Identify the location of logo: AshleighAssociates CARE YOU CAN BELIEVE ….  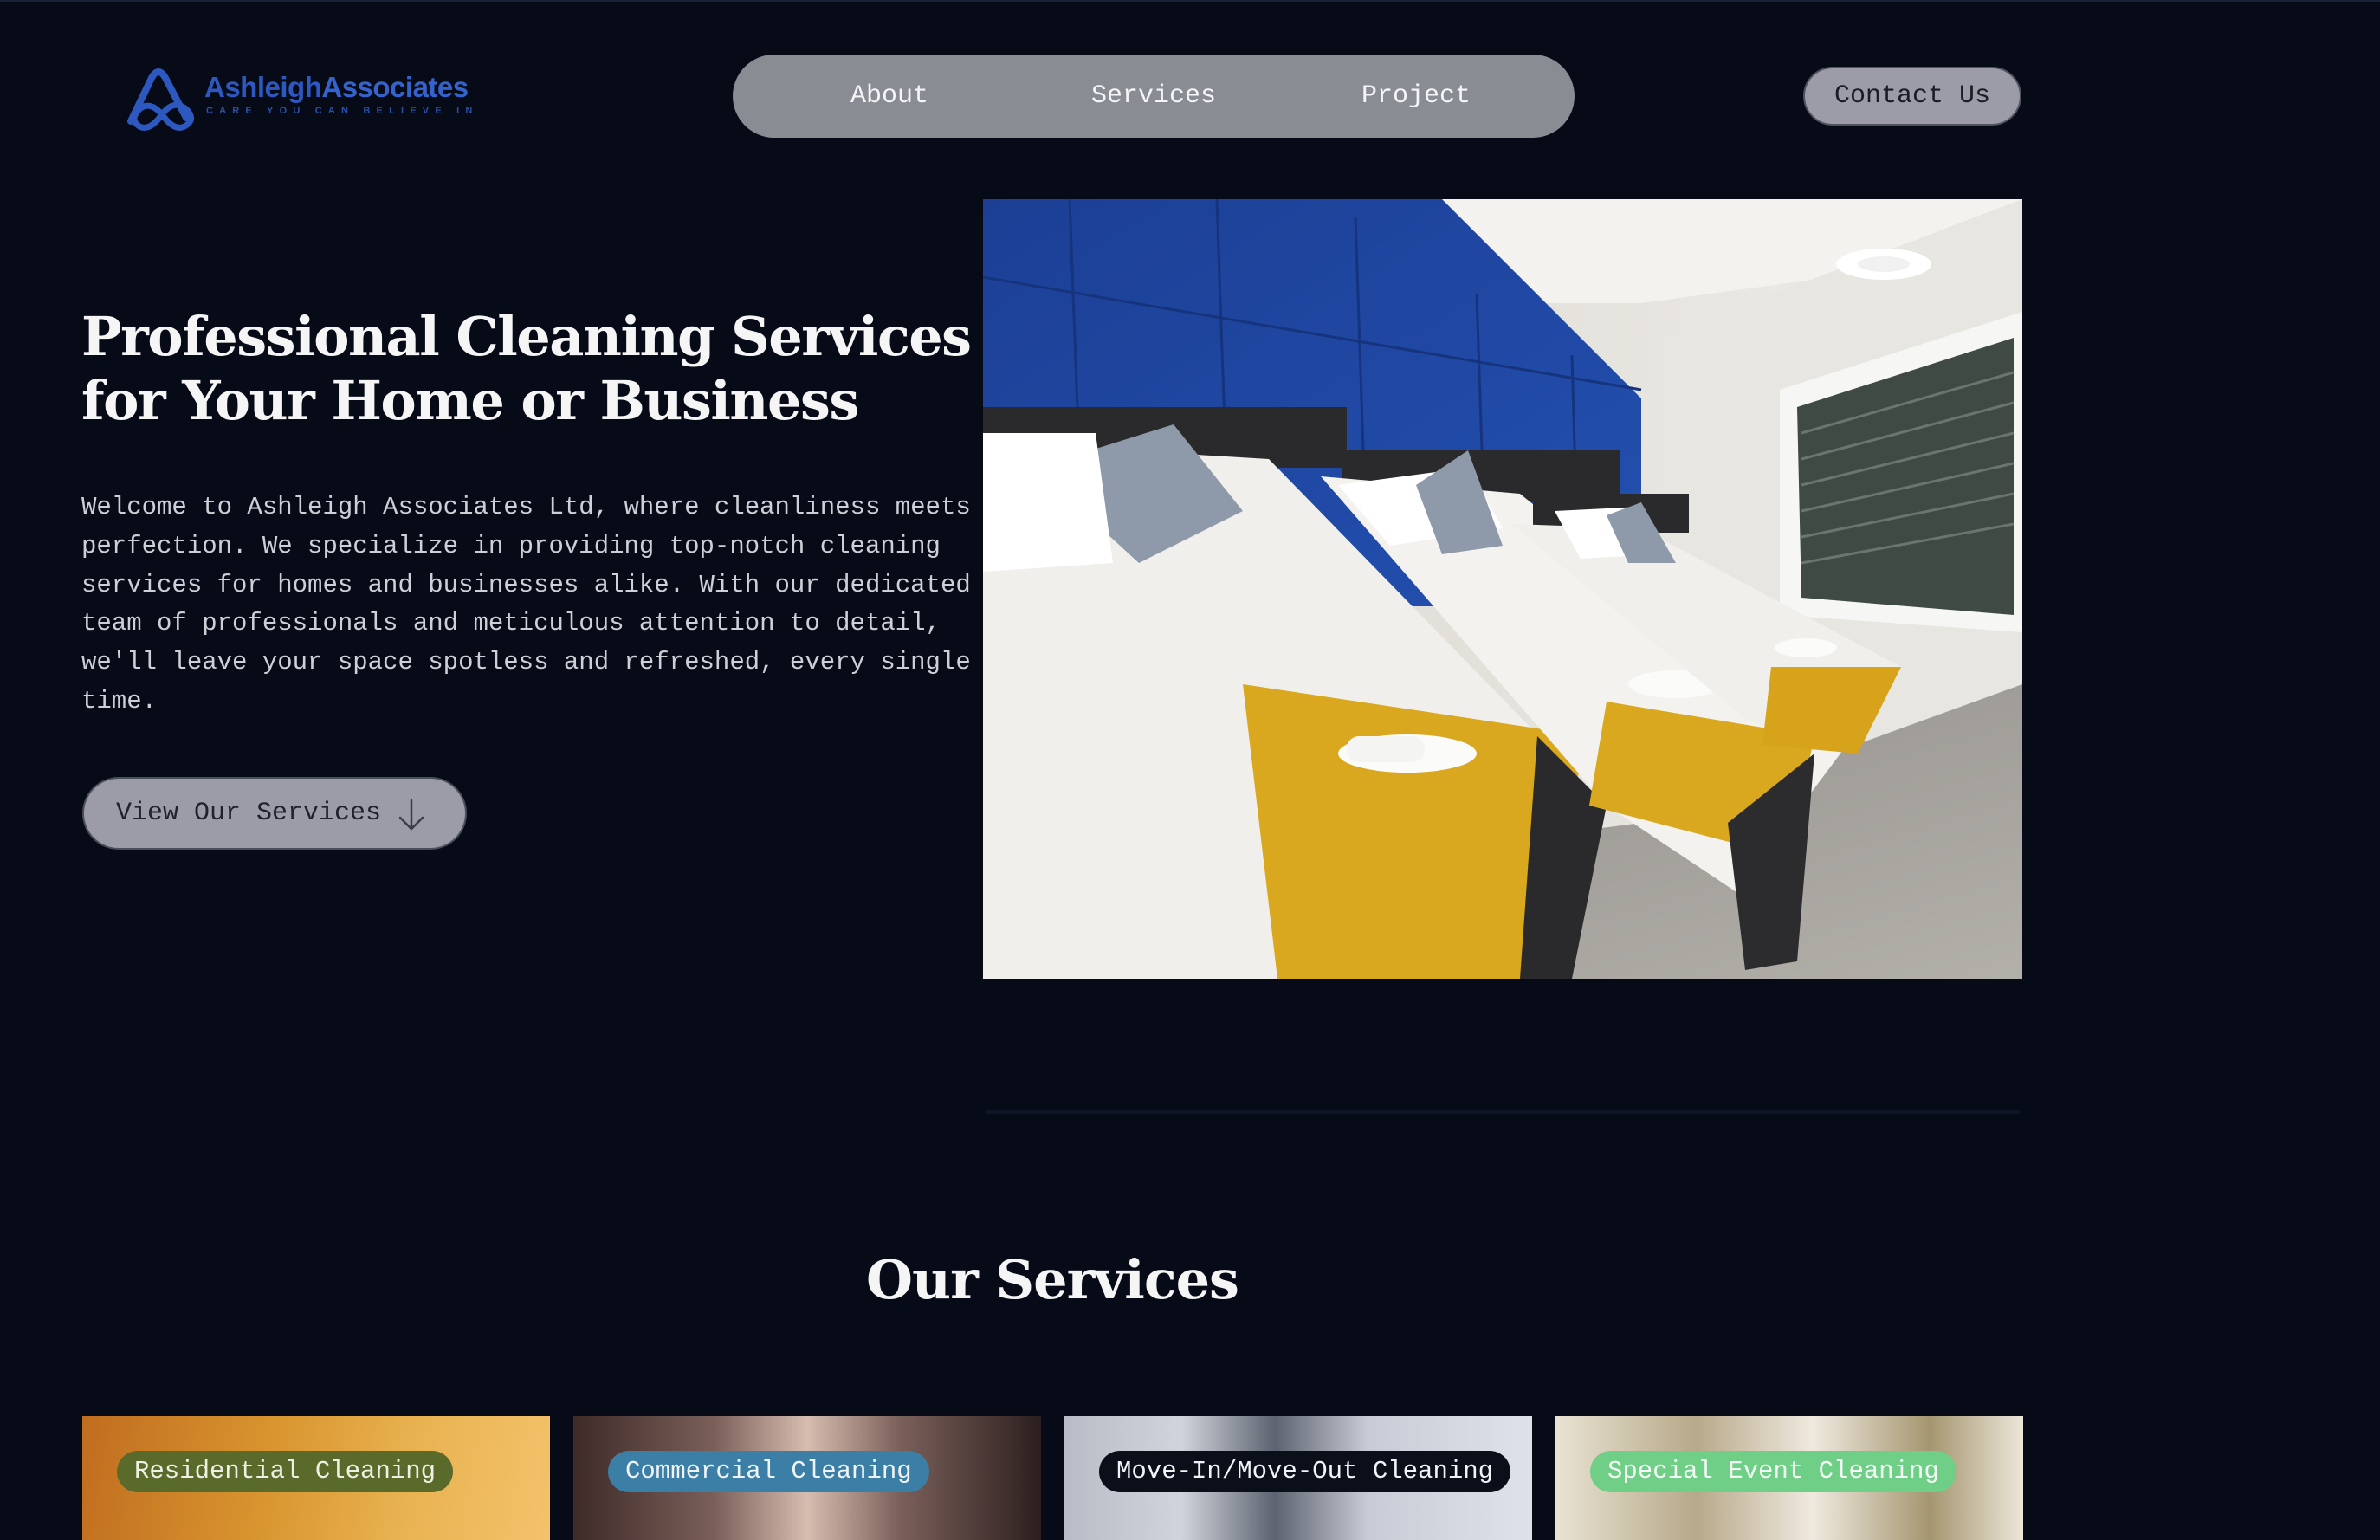
(298, 100).